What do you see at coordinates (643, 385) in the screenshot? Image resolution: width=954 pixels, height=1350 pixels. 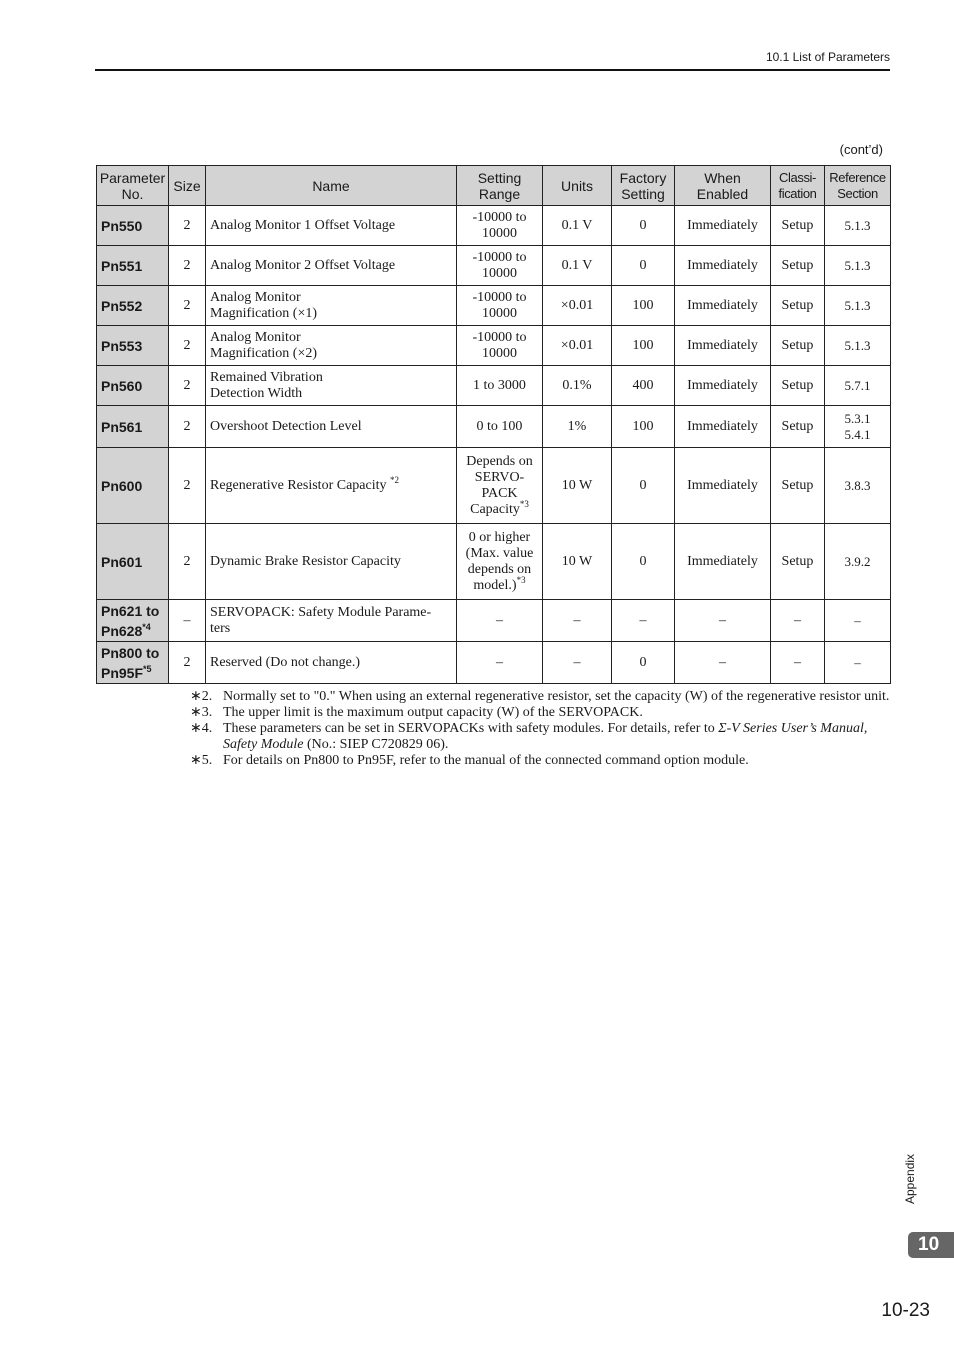 I see `factory-setting-cell: 400` at bounding box center [643, 385].